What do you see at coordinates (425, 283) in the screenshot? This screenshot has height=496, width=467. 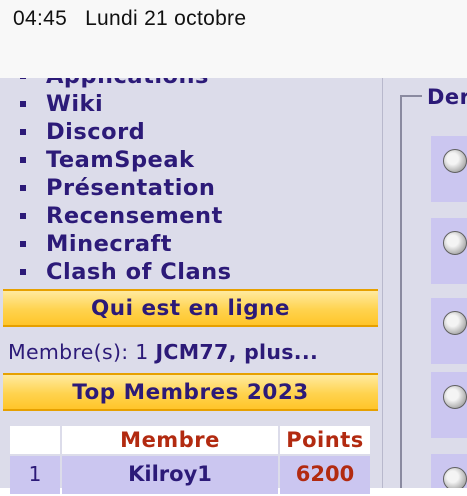 I see `recent-posts-panel: Der` at bounding box center [425, 283].